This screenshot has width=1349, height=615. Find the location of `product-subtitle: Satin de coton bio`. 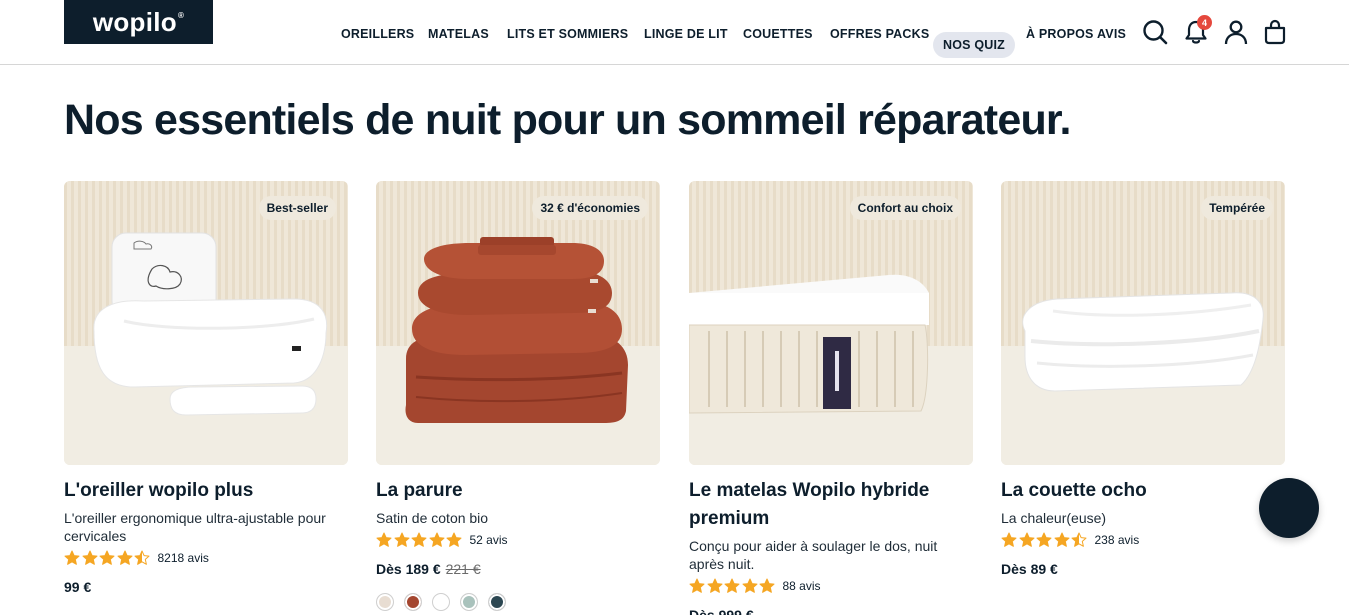

product-subtitle: Satin de coton bio is located at coordinates (432, 518).